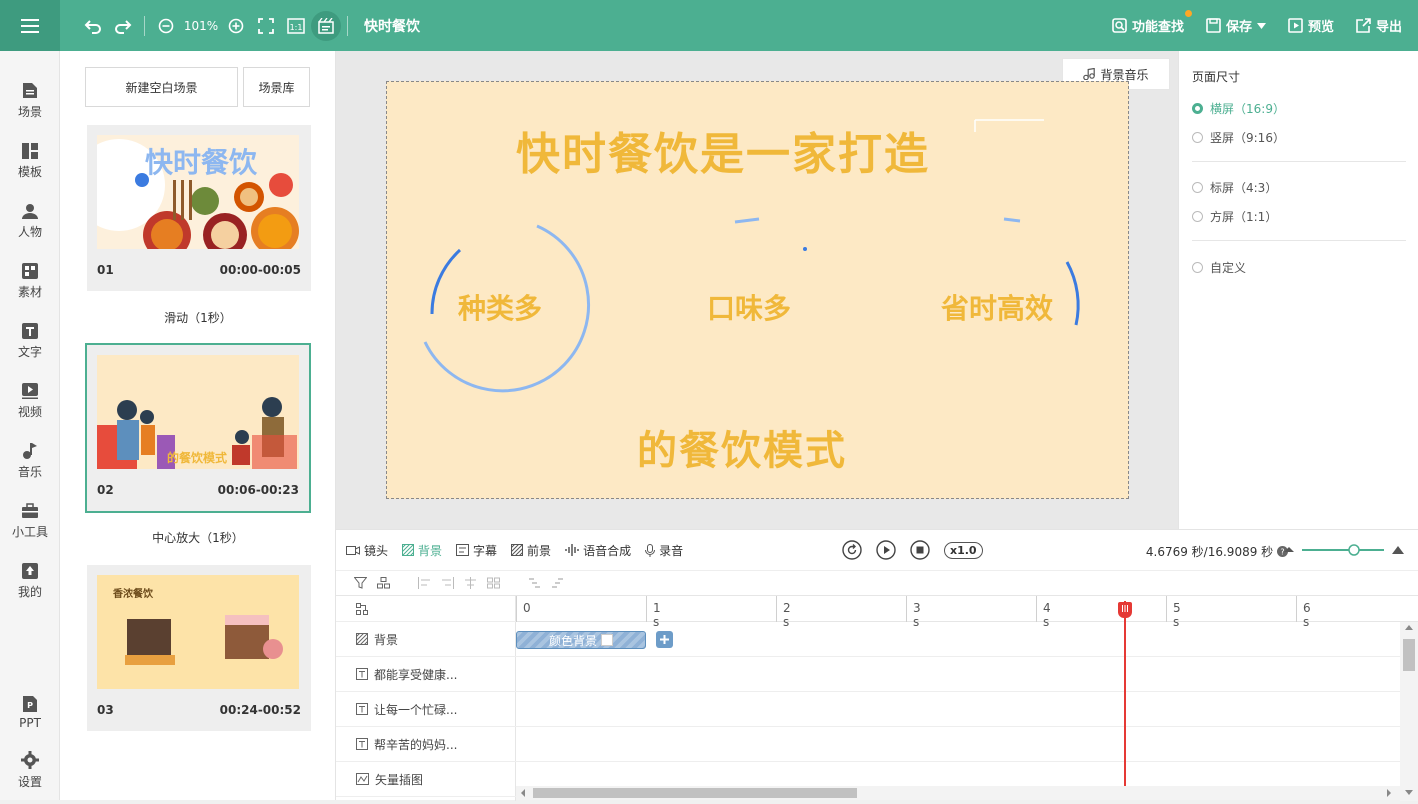 This screenshot has height=804, width=1418. Describe the element at coordinates (852, 550) in the screenshot. I see `replay-button` at that location.